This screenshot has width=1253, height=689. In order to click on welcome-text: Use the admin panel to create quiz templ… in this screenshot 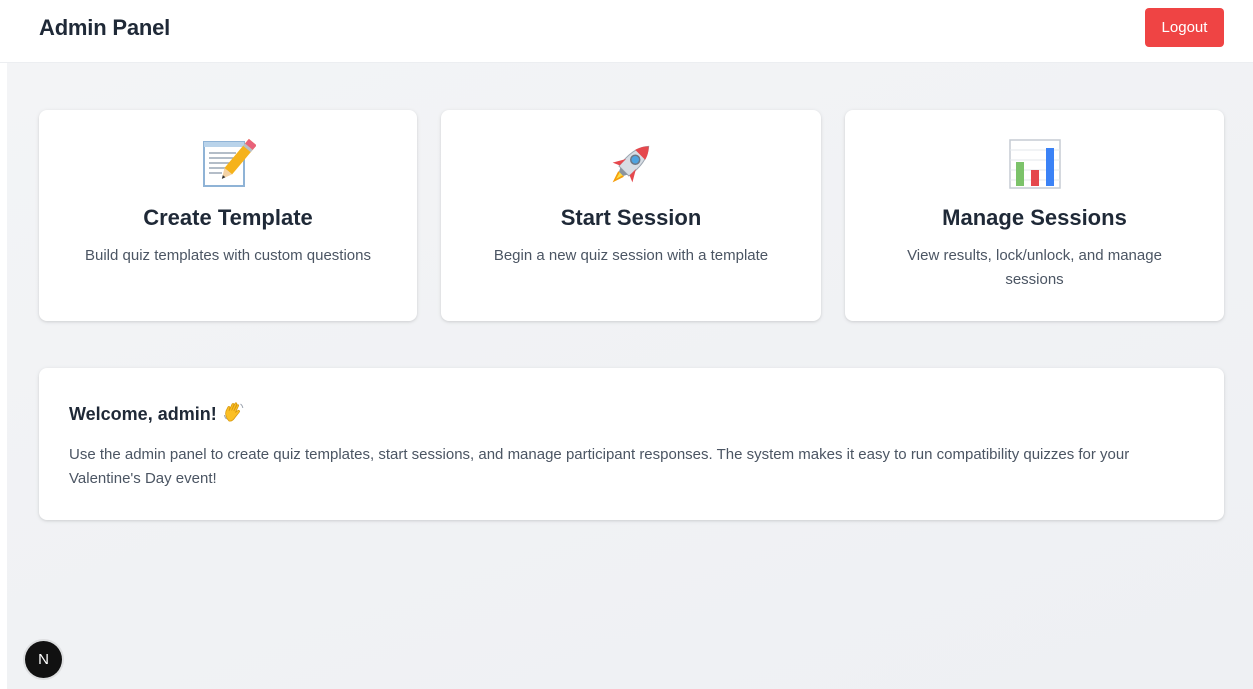, I will do `click(599, 466)`.